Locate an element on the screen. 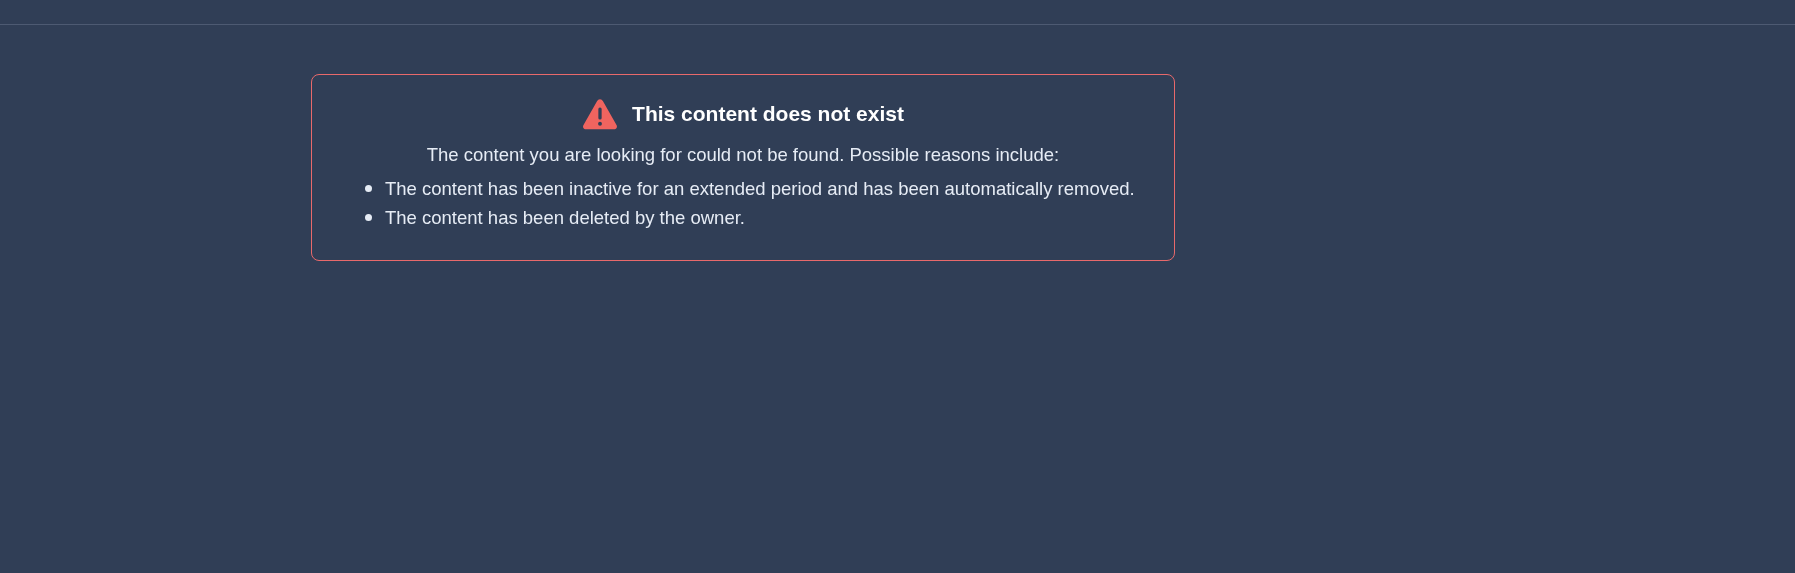 The height and width of the screenshot is (573, 1795). reason-text: The content has been deleted by the owner. is located at coordinates (565, 218).